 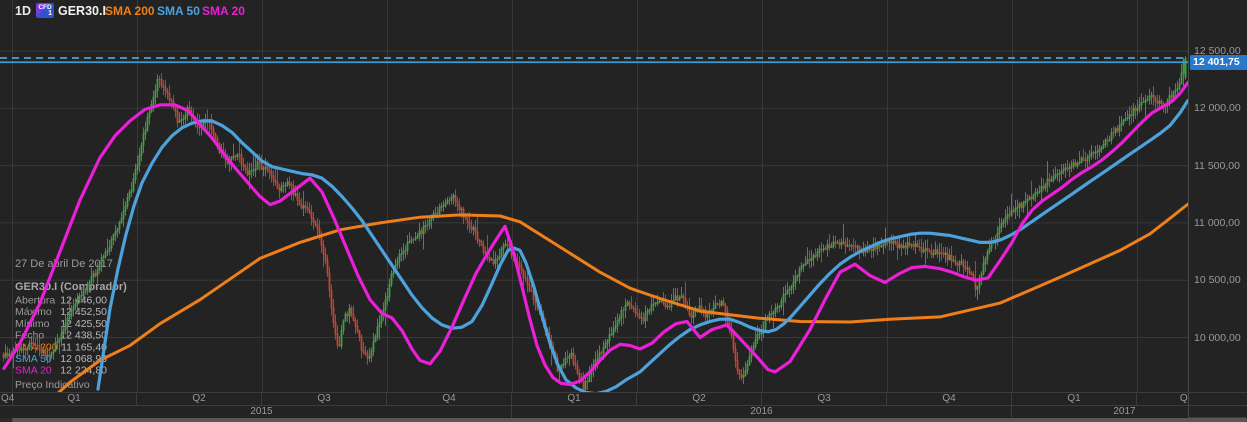 What do you see at coordinates (82, 11) in the screenshot?
I see `instrument-title: GER30.I` at bounding box center [82, 11].